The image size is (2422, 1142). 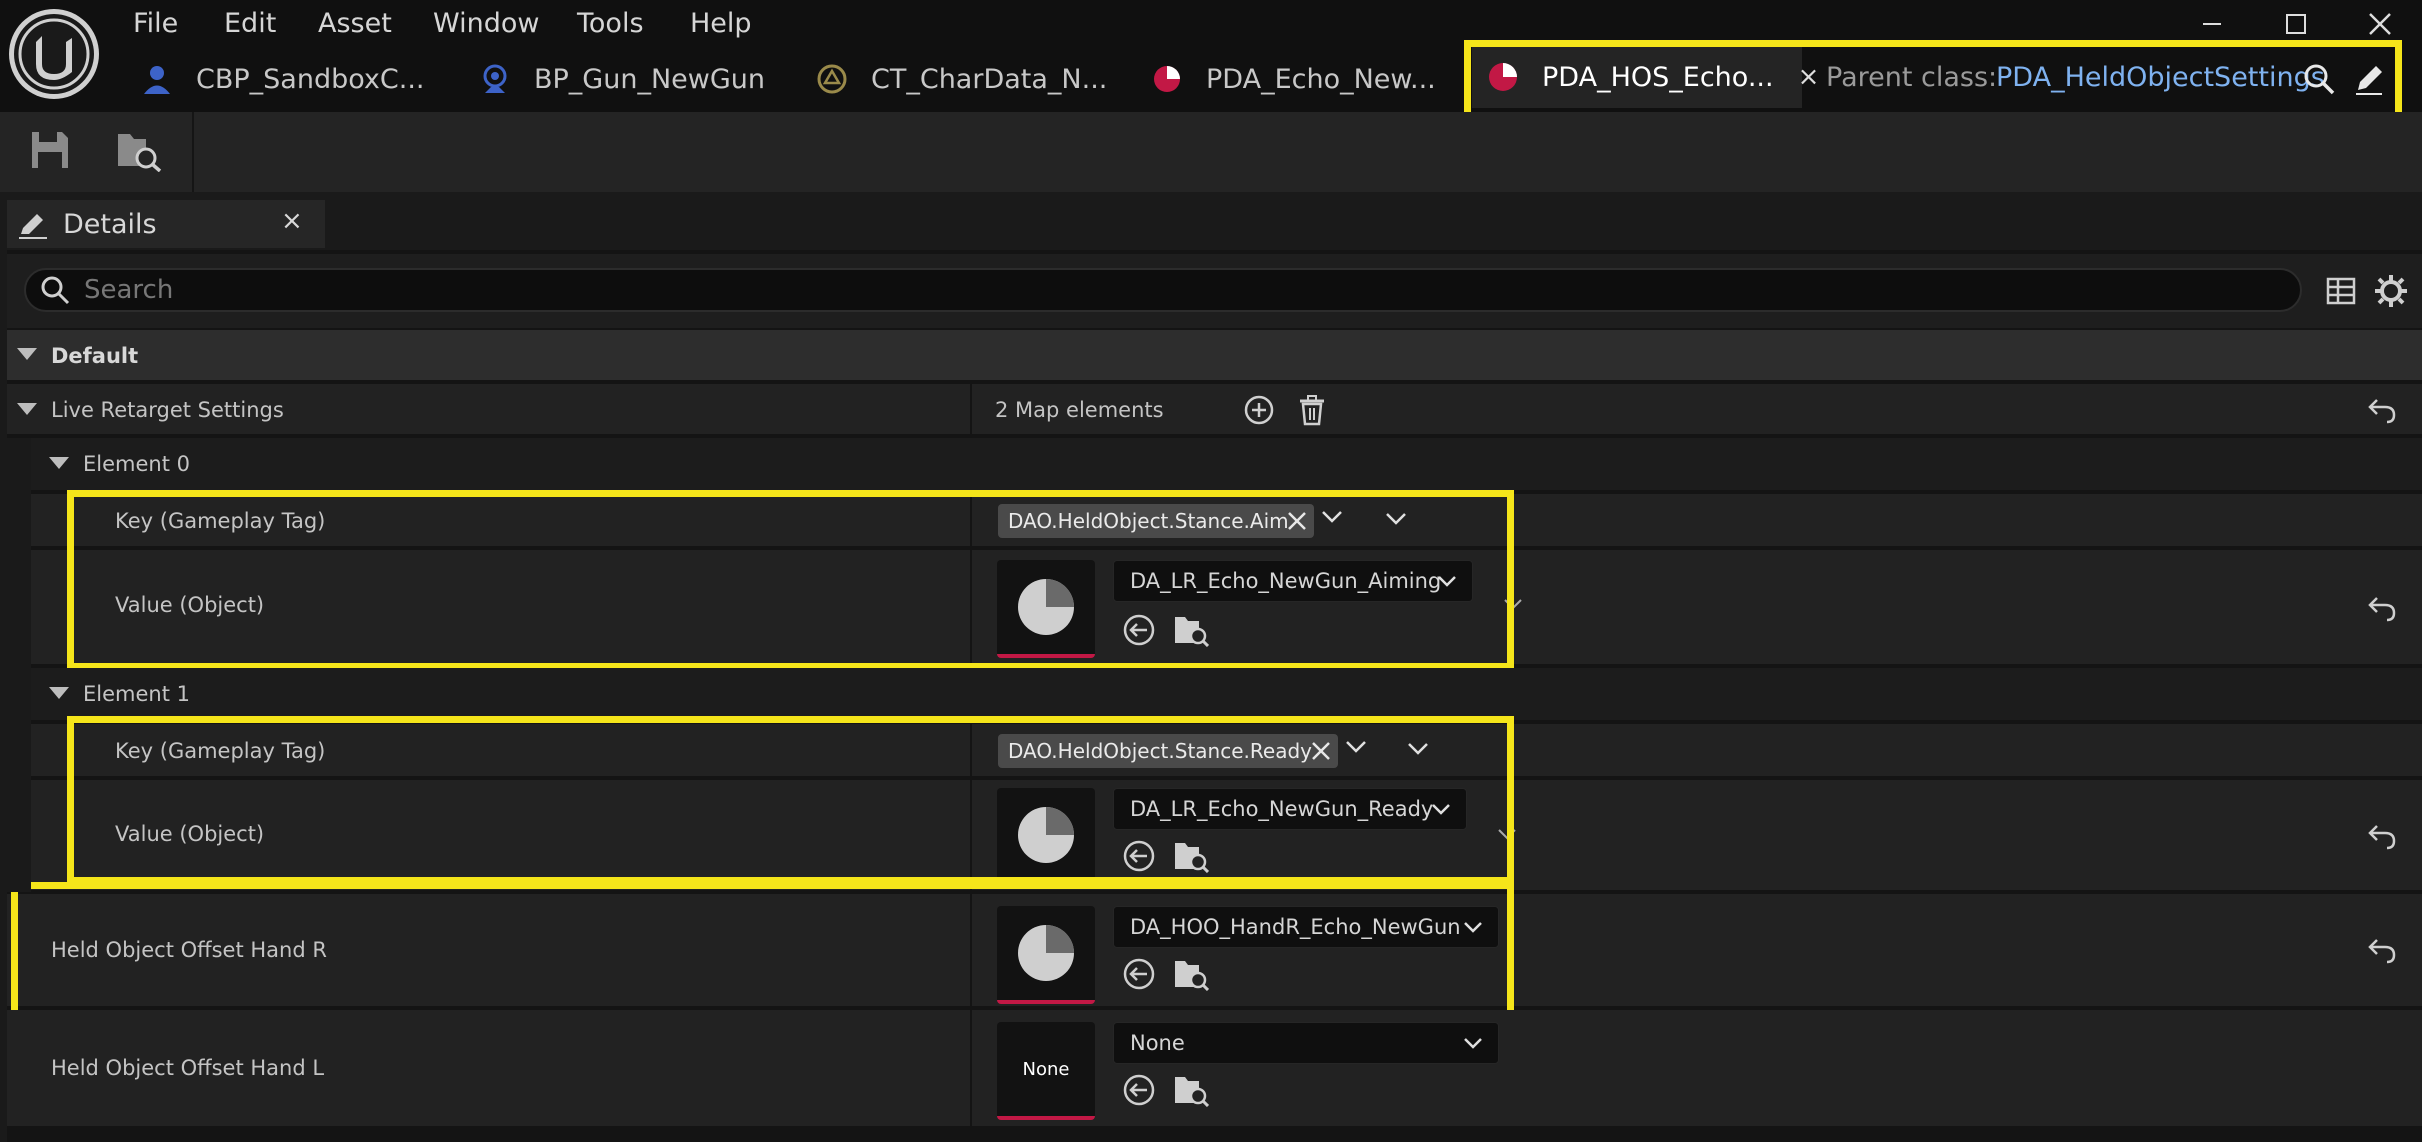 I want to click on thumb-none-text: None, so click(x=1046, y=1069).